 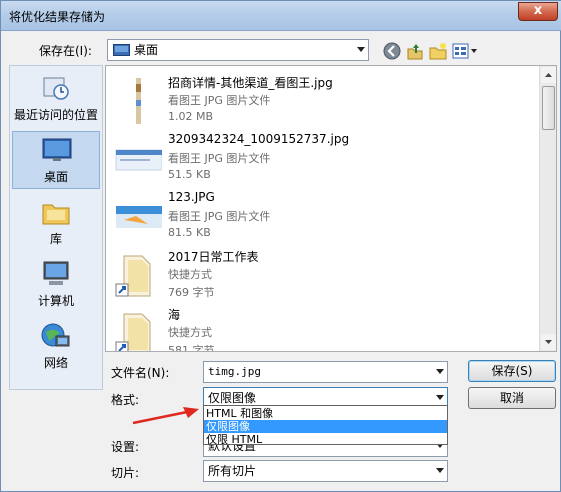 What do you see at coordinates (438, 51) in the screenshot?
I see `new-folder-icon` at bounding box center [438, 51].